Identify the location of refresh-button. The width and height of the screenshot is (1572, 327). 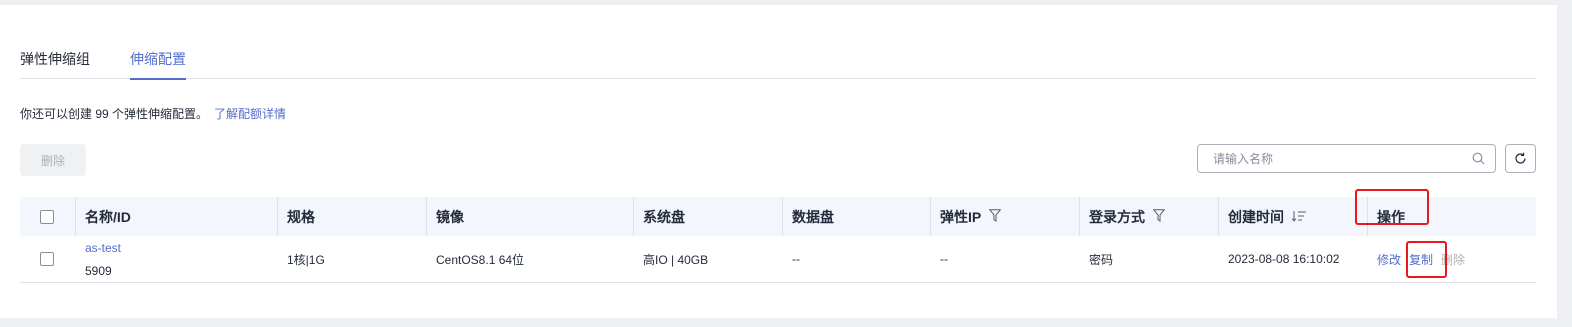
(1520, 158).